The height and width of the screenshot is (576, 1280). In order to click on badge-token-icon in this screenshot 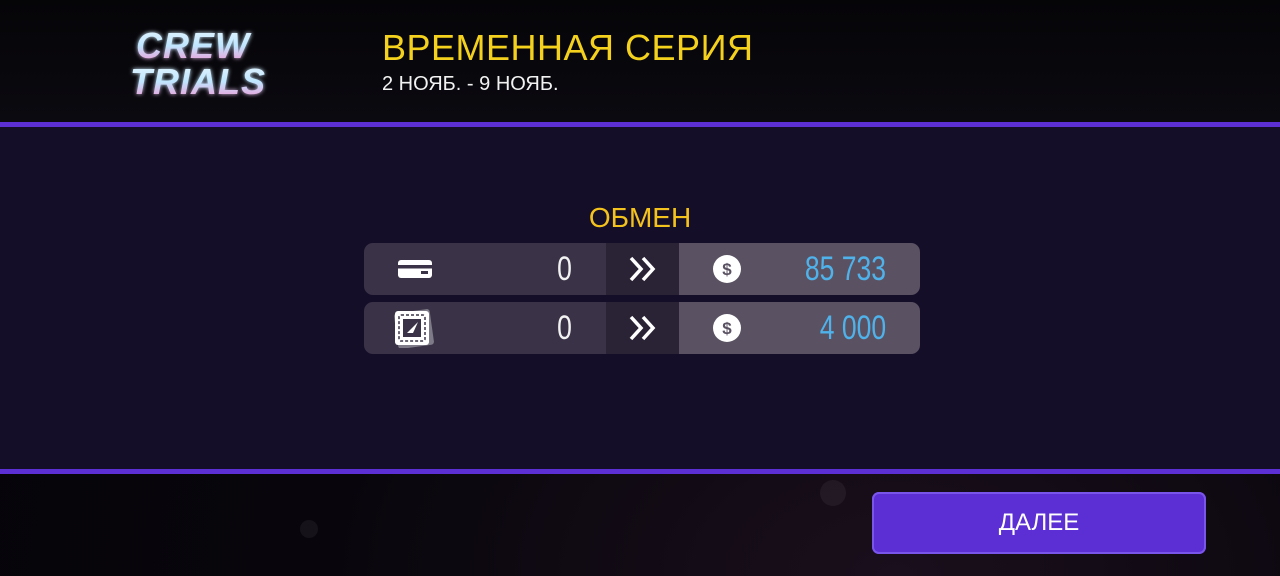, I will do `click(416, 328)`.